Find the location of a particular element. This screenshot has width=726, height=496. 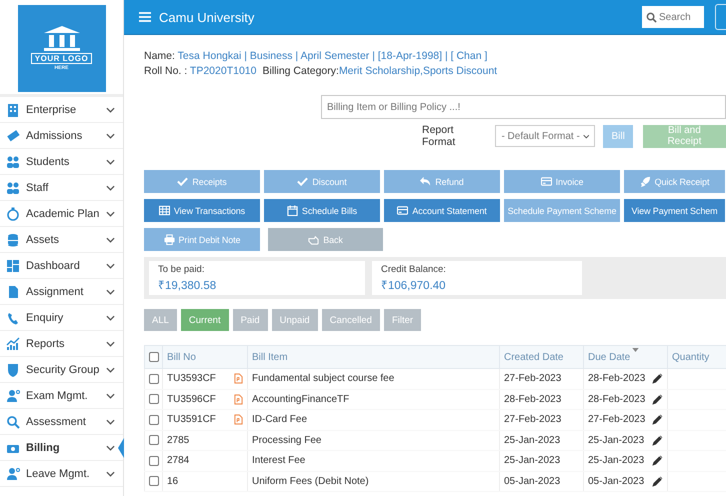

sidebar-item: Enquiry is located at coordinates (61, 318).